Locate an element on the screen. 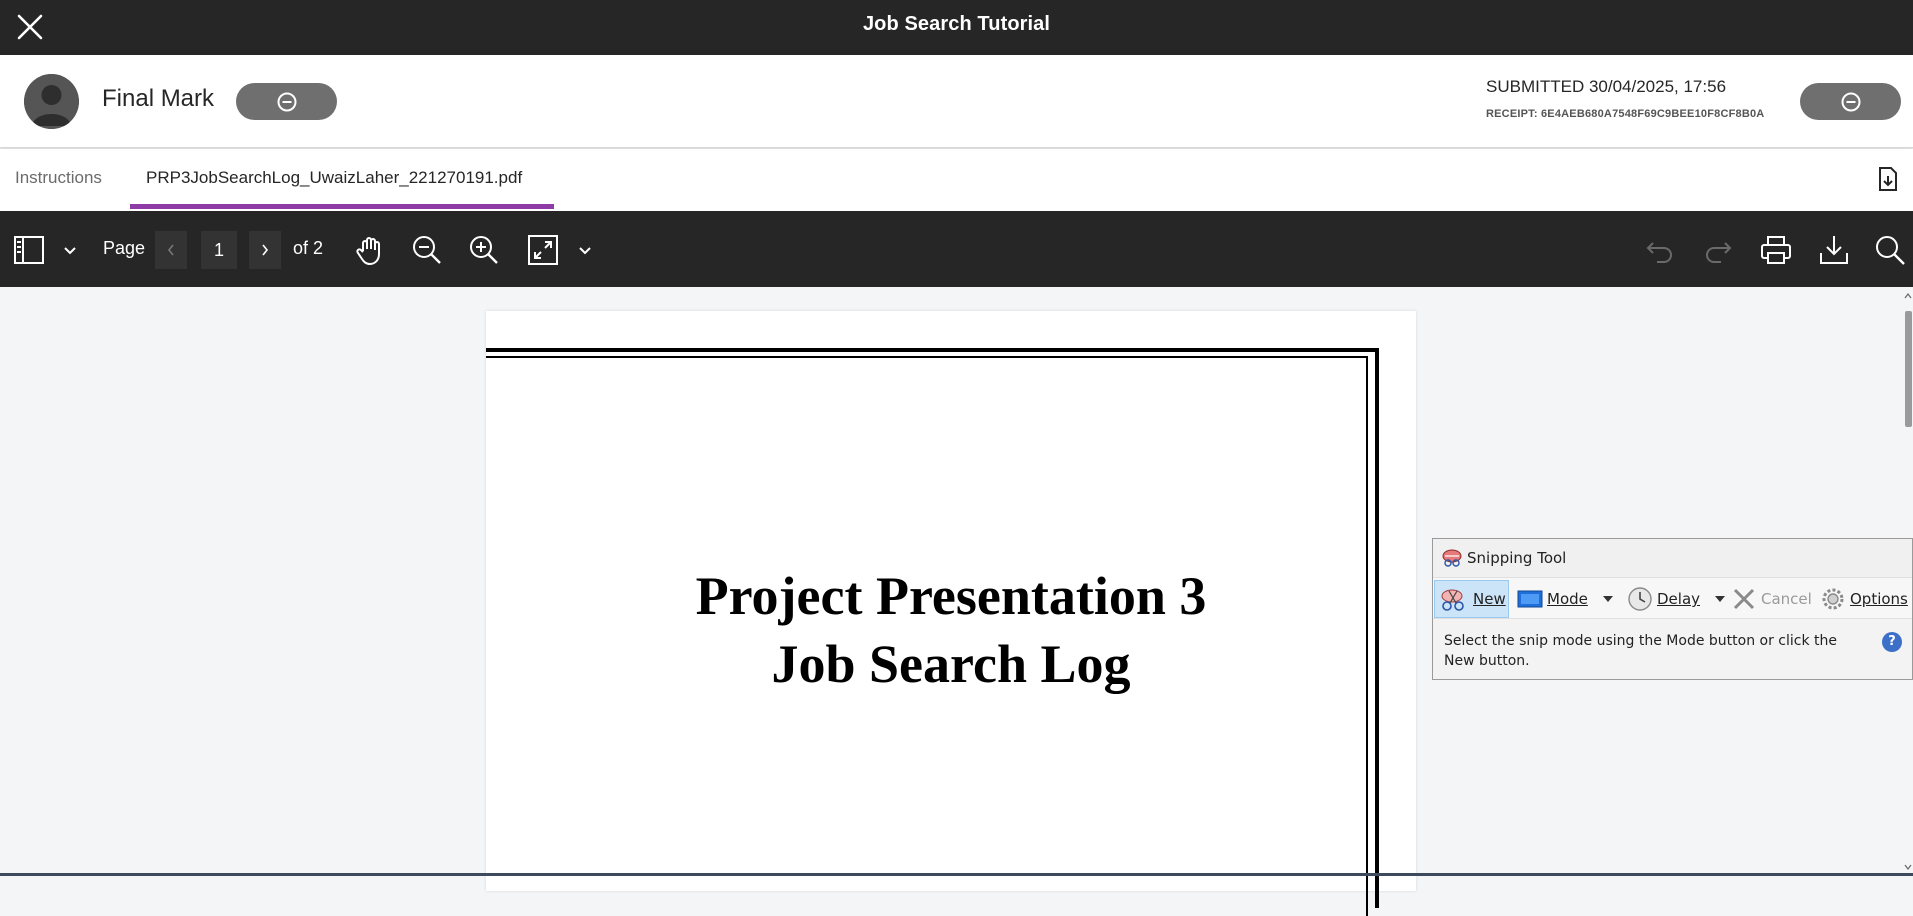 The height and width of the screenshot is (916, 1913). gear-icon is located at coordinates (1833, 599).